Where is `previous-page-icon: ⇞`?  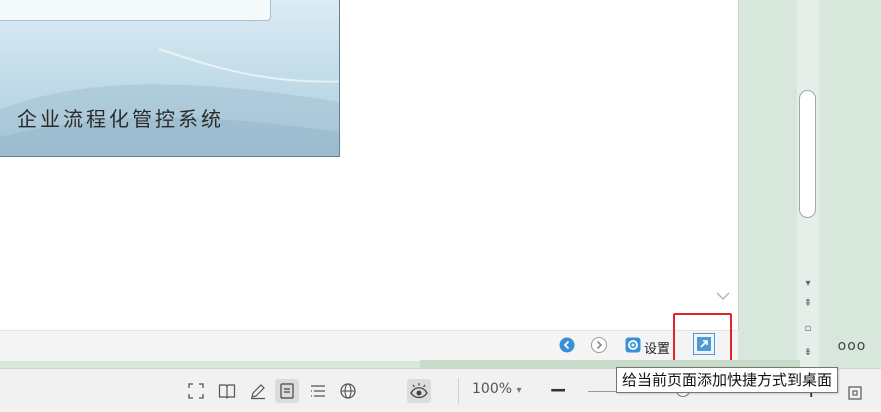
previous-page-icon: ⇞ is located at coordinates (808, 304).